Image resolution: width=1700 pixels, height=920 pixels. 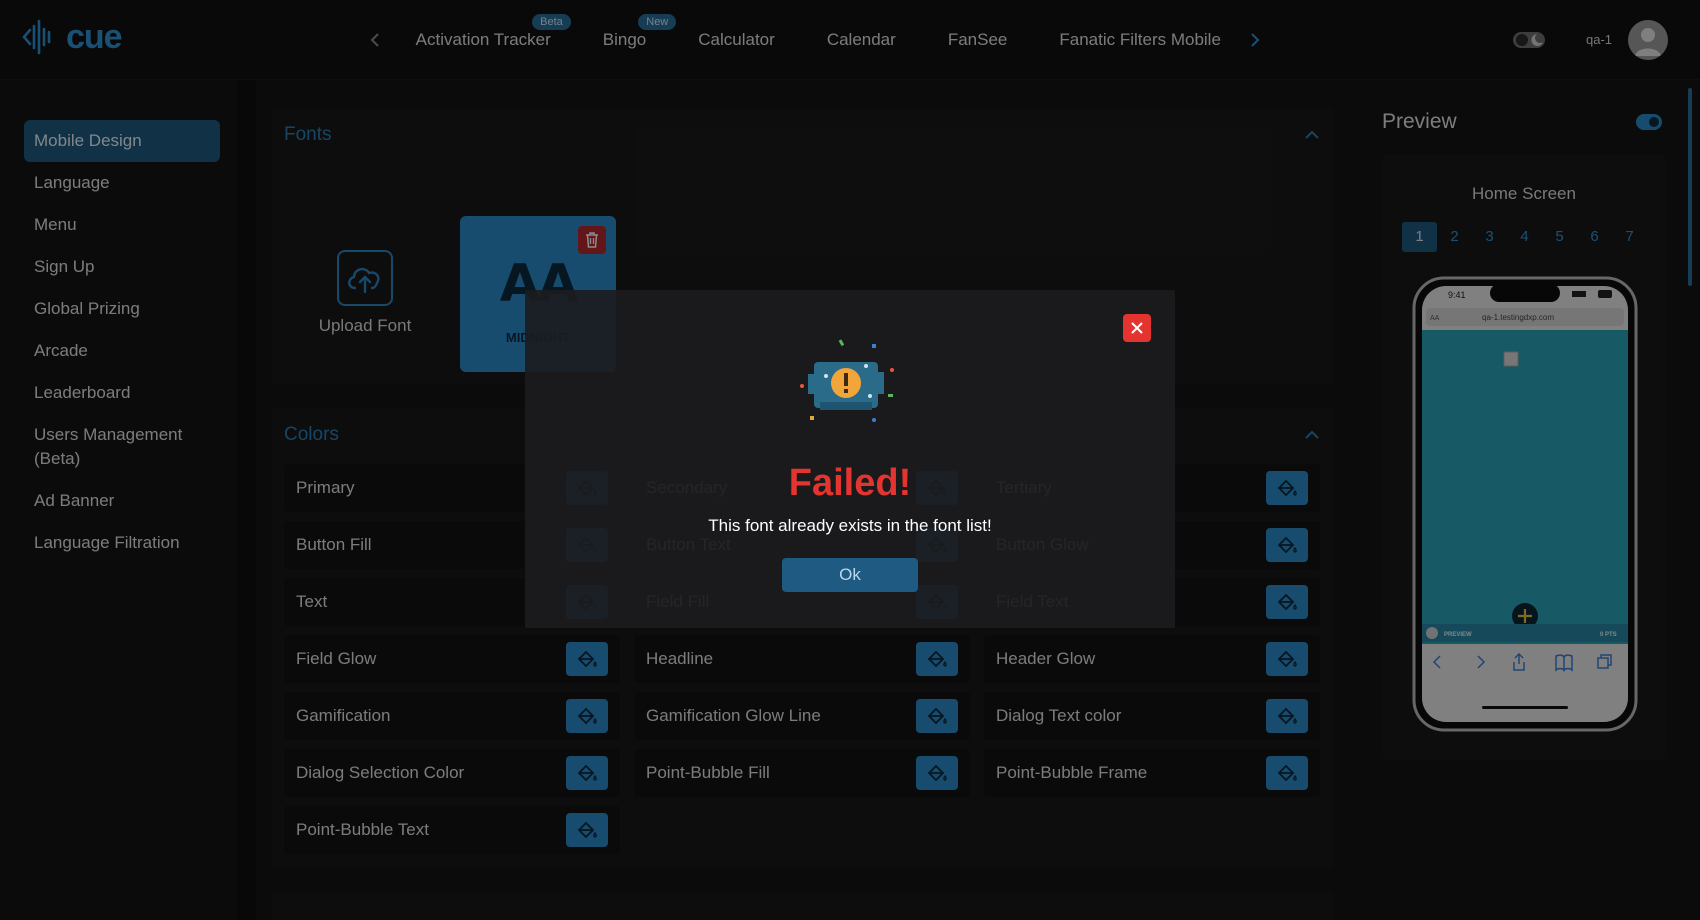 What do you see at coordinates (847, 380) in the screenshot?
I see `warning-illustration-icon` at bounding box center [847, 380].